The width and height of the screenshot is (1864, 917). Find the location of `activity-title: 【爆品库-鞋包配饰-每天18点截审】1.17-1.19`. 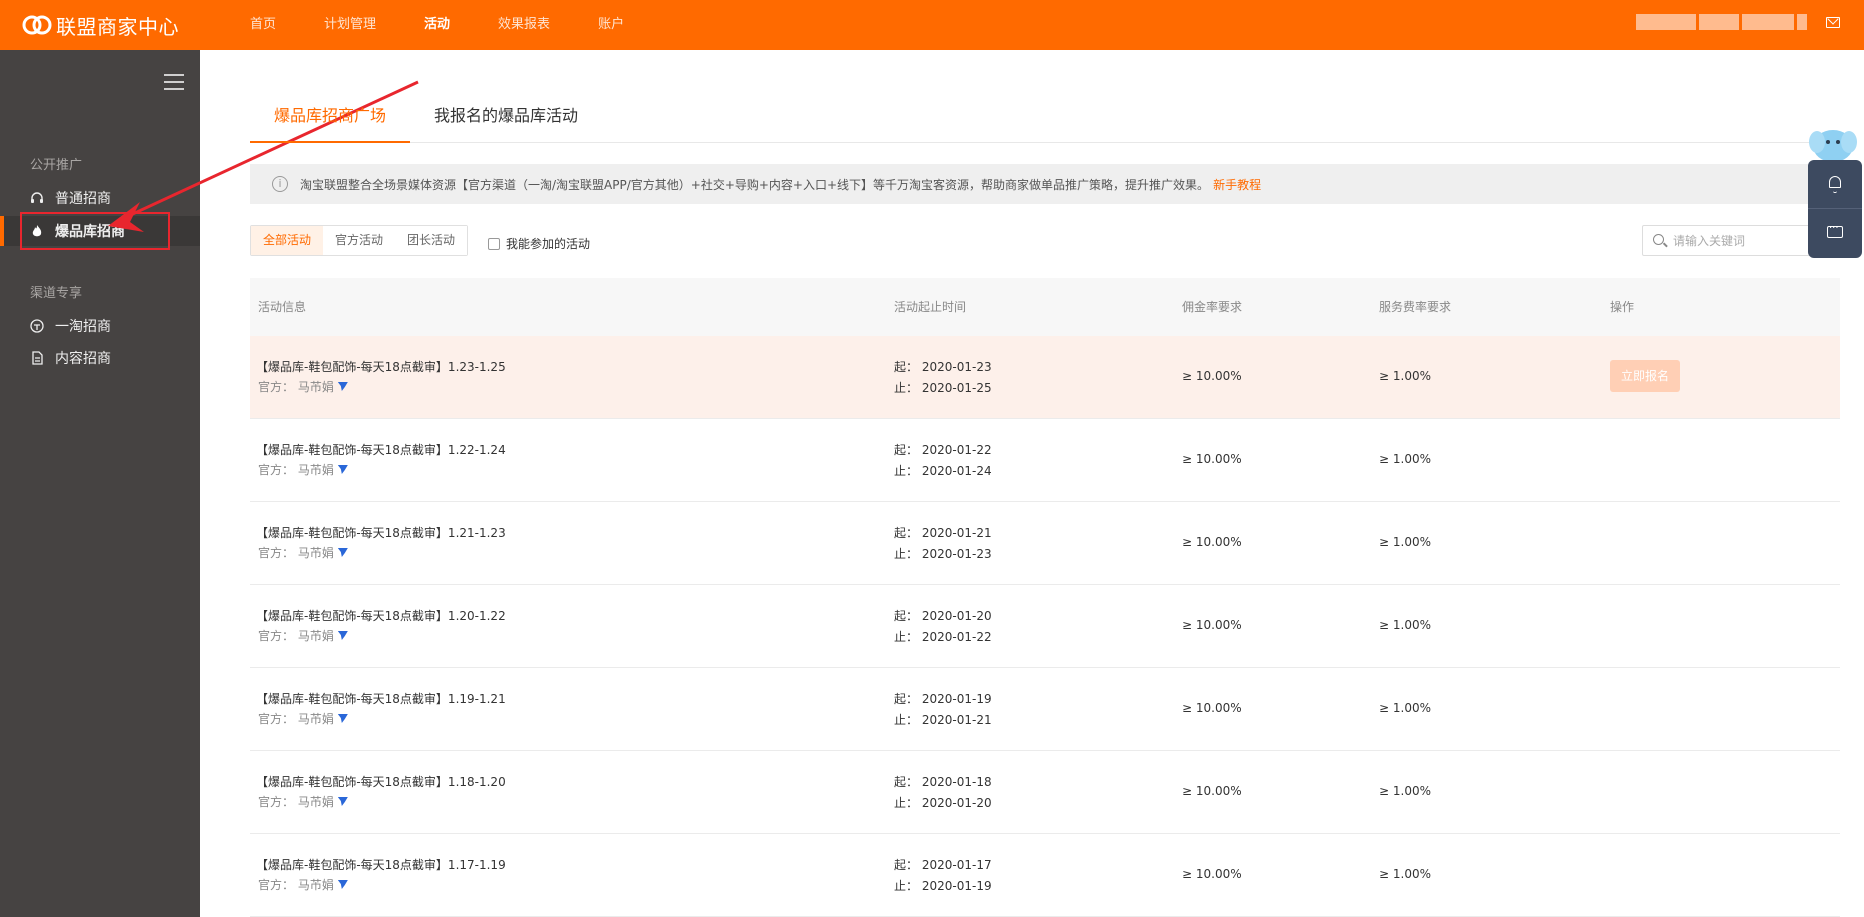

activity-title: 【爆品库-鞋包配饰-每天18点截审】1.17-1.19 is located at coordinates (381, 864).